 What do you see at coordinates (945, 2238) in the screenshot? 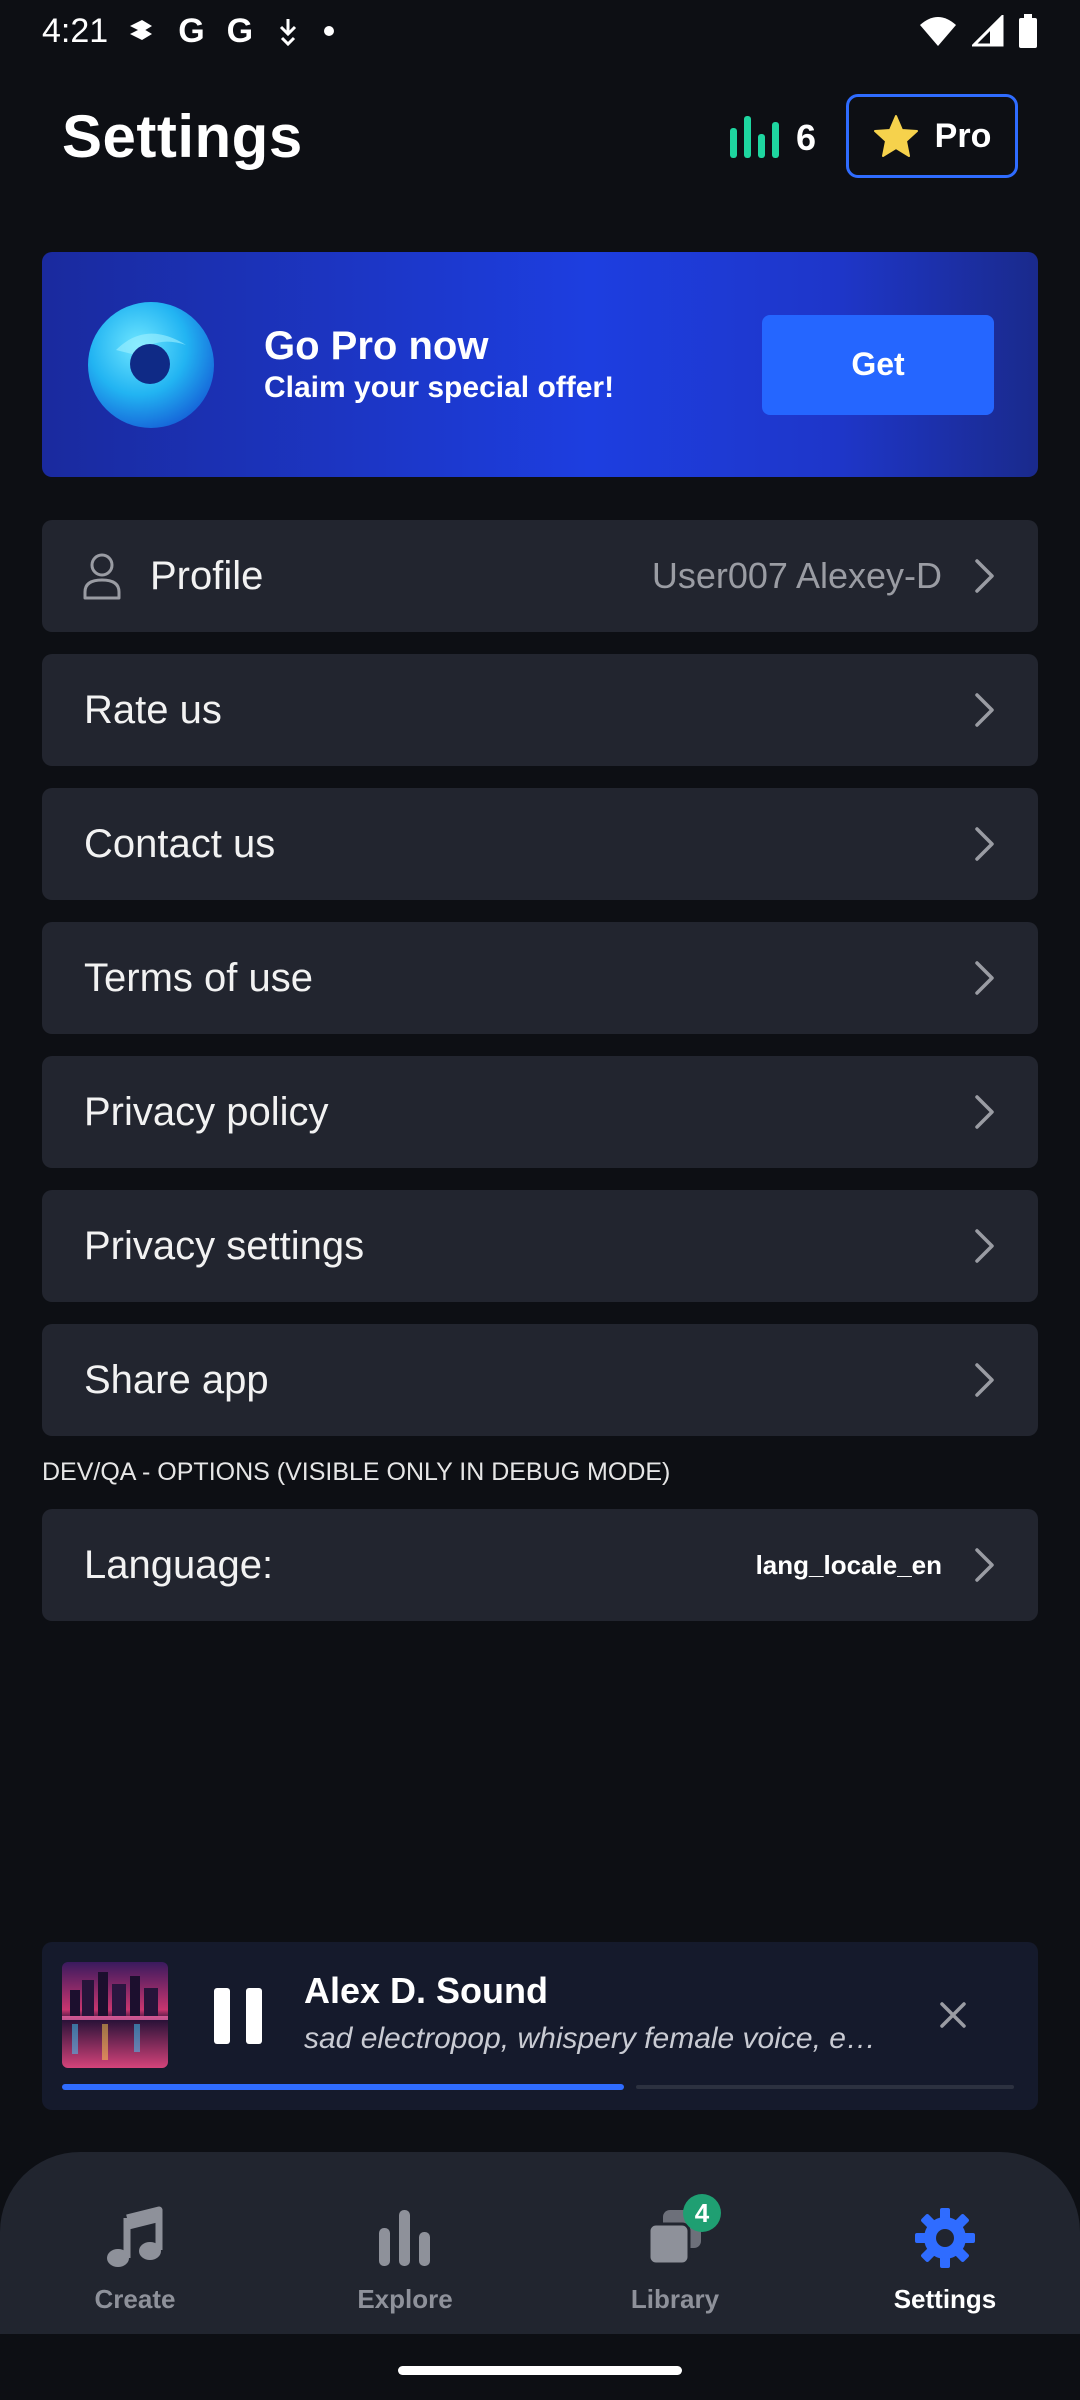
I see `gear-icon` at bounding box center [945, 2238].